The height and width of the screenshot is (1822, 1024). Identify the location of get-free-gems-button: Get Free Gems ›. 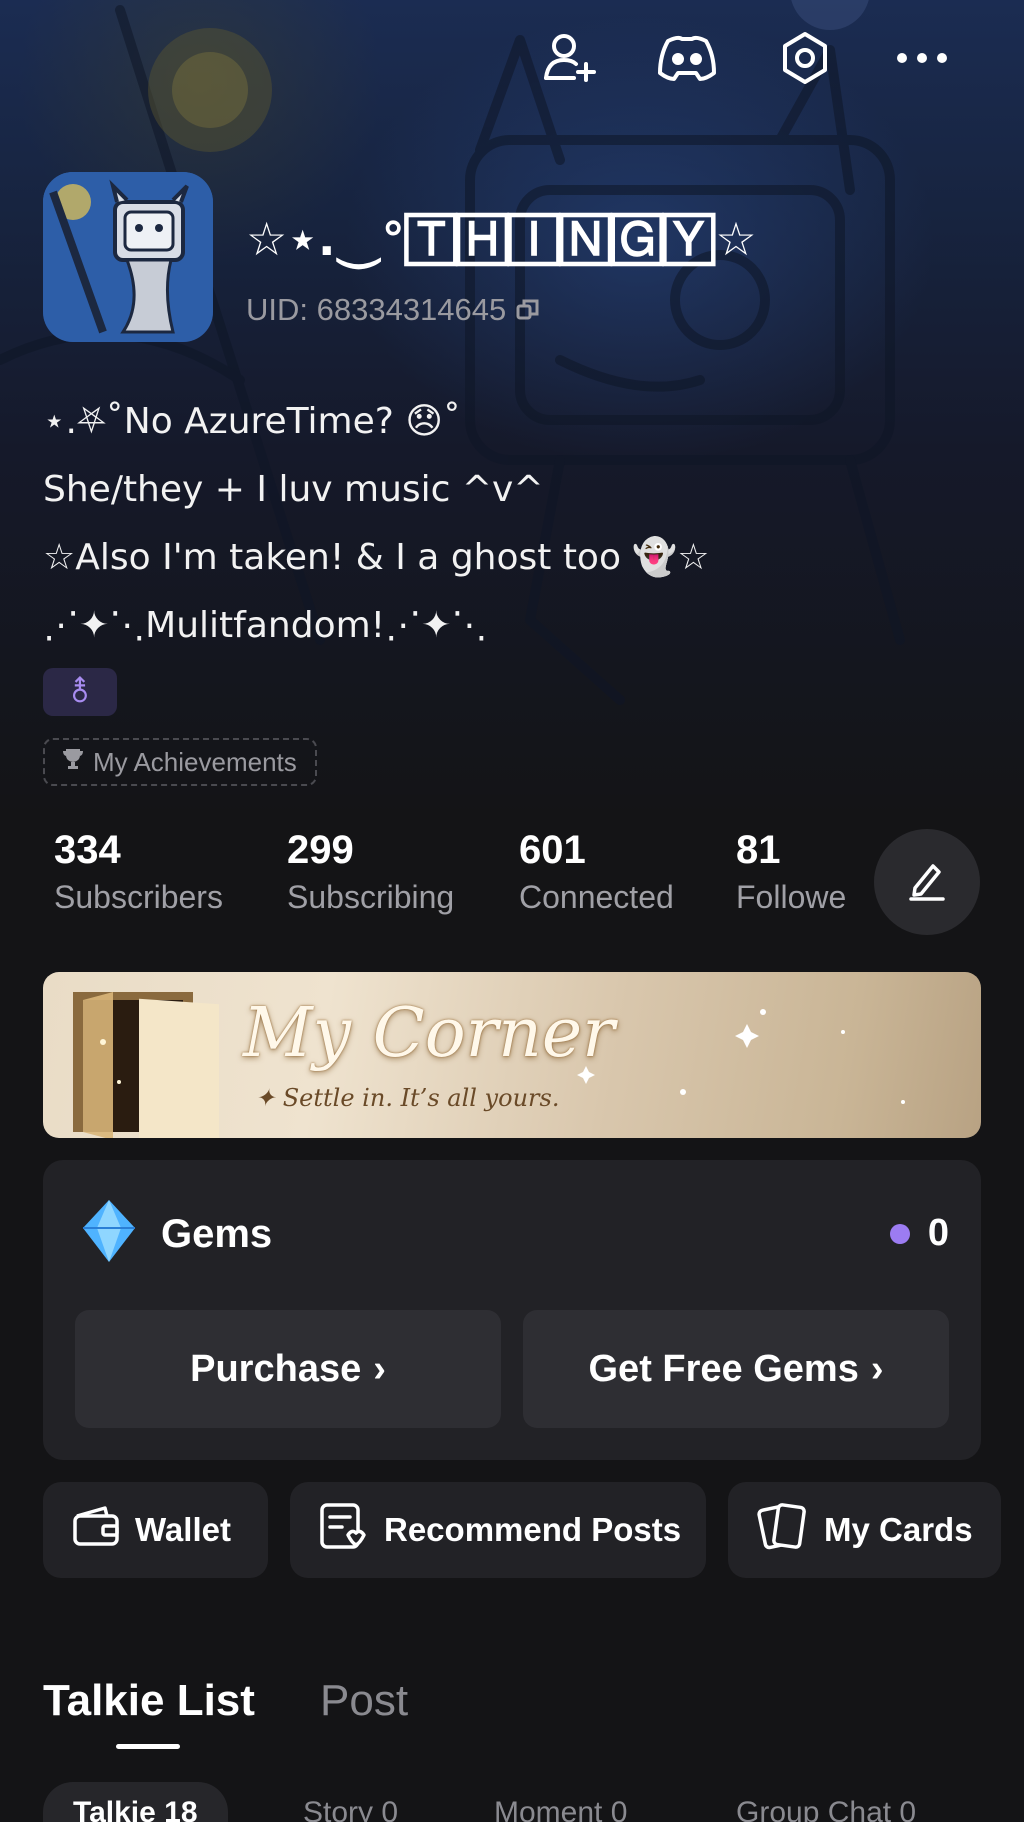
(736, 1369).